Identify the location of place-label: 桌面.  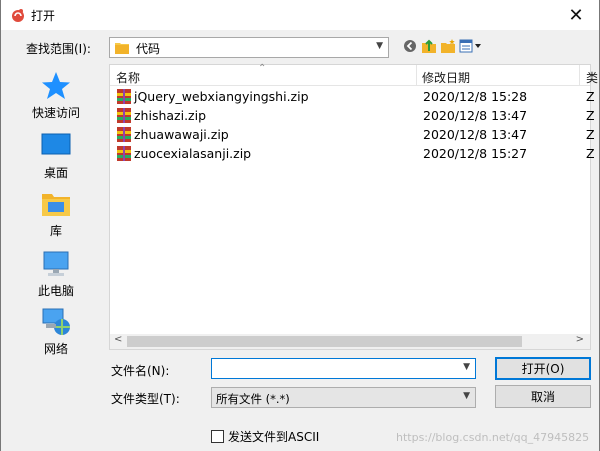
(55, 173).